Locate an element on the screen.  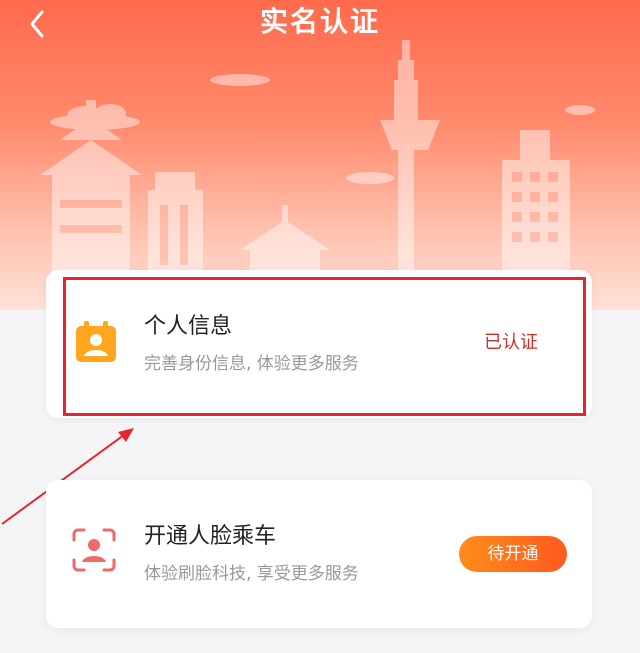
face-scan-icon is located at coordinates (94, 550).